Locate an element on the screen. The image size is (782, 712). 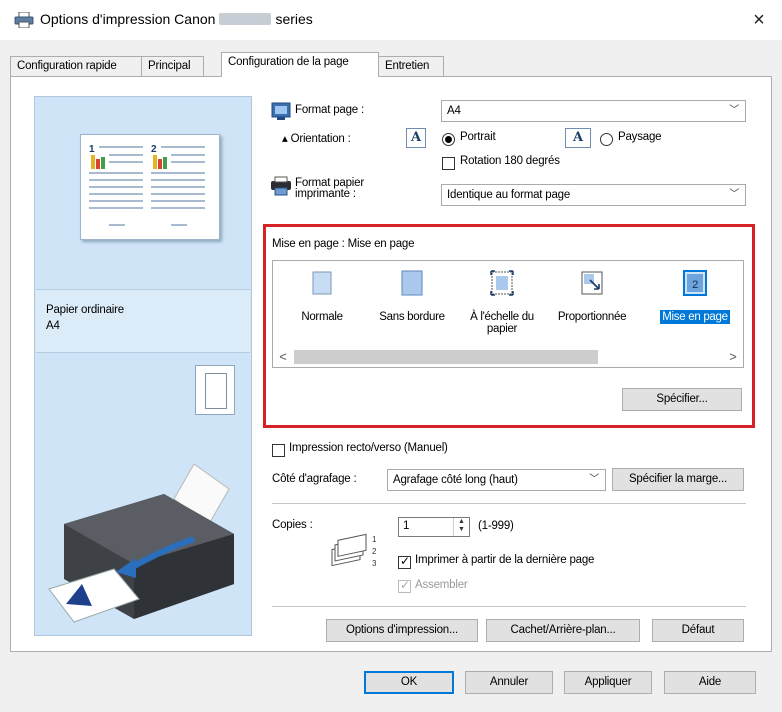
defaults-button: Défaut is located at coordinates (698, 630).